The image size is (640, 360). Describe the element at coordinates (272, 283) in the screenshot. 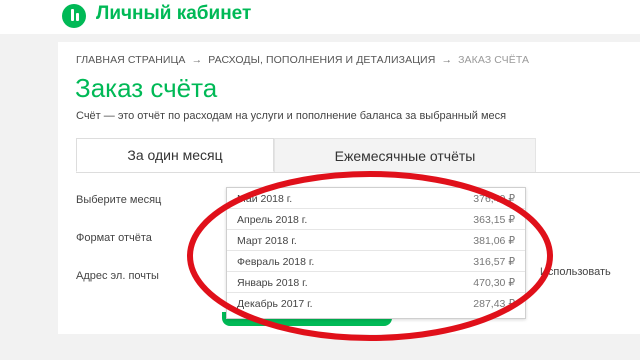

I see `month-option-label: Январь 2018 г.` at that location.